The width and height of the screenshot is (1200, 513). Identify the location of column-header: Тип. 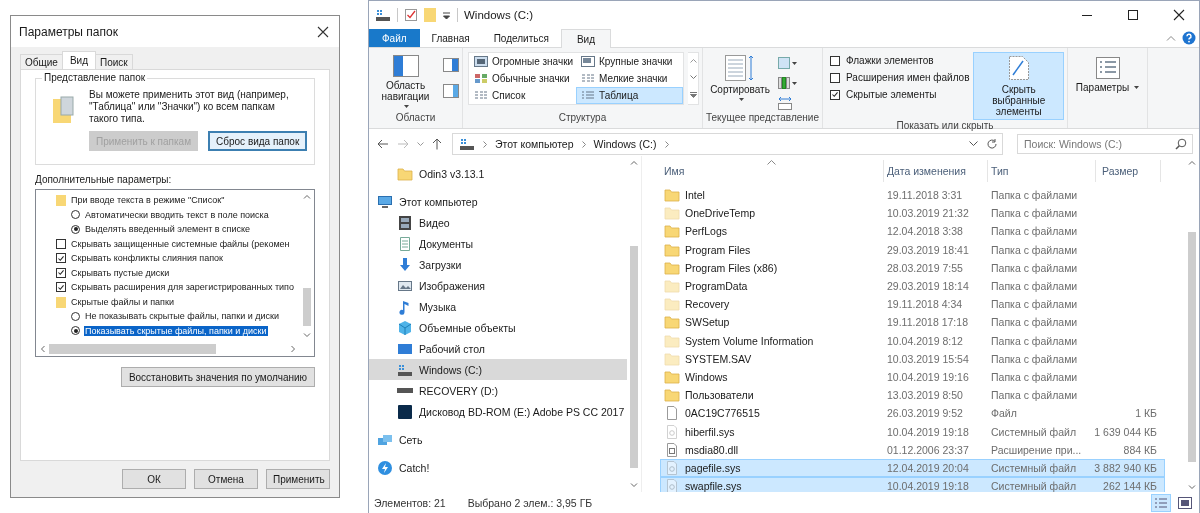
(1042, 171).